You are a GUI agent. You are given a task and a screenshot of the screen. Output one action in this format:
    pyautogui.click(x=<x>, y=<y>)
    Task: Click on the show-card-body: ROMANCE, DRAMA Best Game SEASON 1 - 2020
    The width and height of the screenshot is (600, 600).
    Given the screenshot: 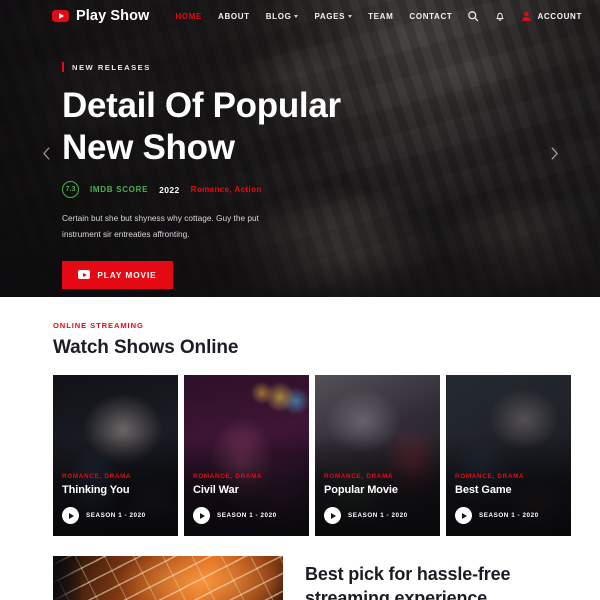 What is the action you would take?
    pyautogui.click(x=508, y=498)
    